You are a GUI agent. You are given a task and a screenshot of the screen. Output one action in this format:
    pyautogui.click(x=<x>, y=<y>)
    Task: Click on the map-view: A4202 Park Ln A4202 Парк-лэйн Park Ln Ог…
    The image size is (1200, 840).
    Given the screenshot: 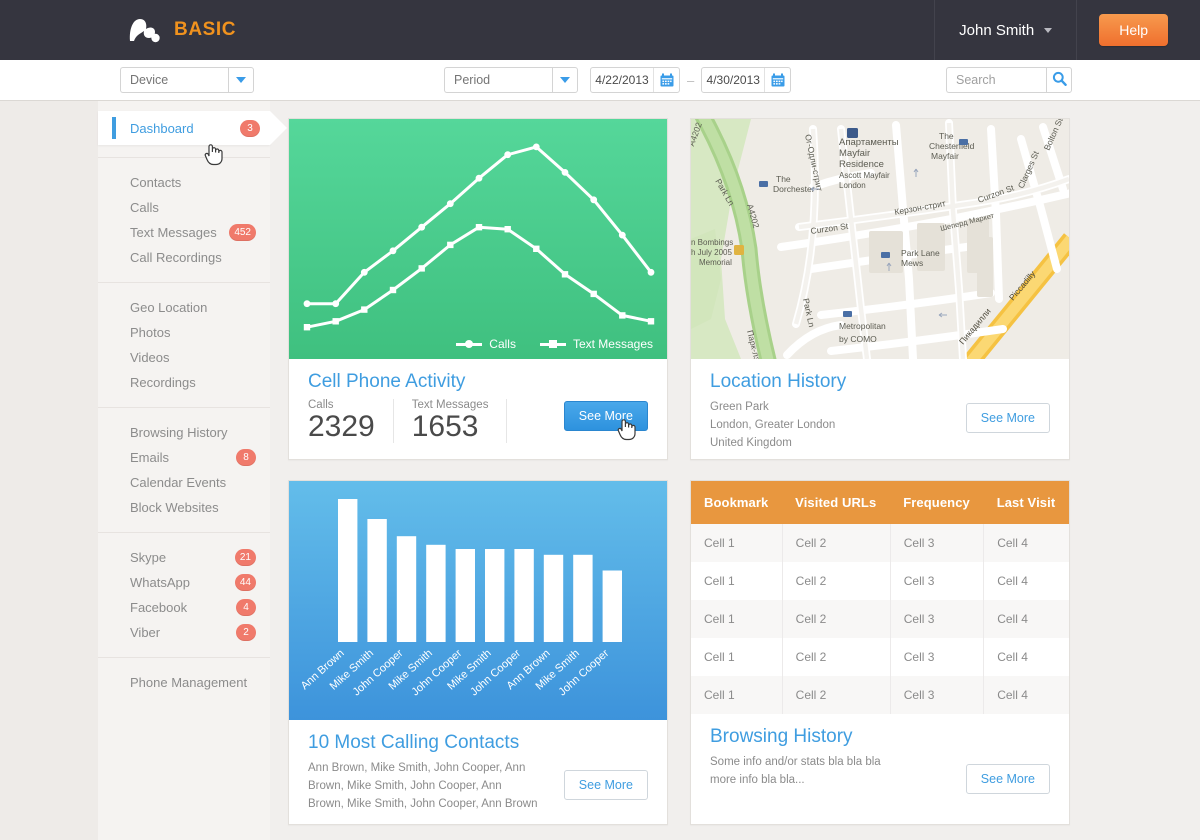 What is the action you would take?
    pyautogui.click(x=880, y=239)
    